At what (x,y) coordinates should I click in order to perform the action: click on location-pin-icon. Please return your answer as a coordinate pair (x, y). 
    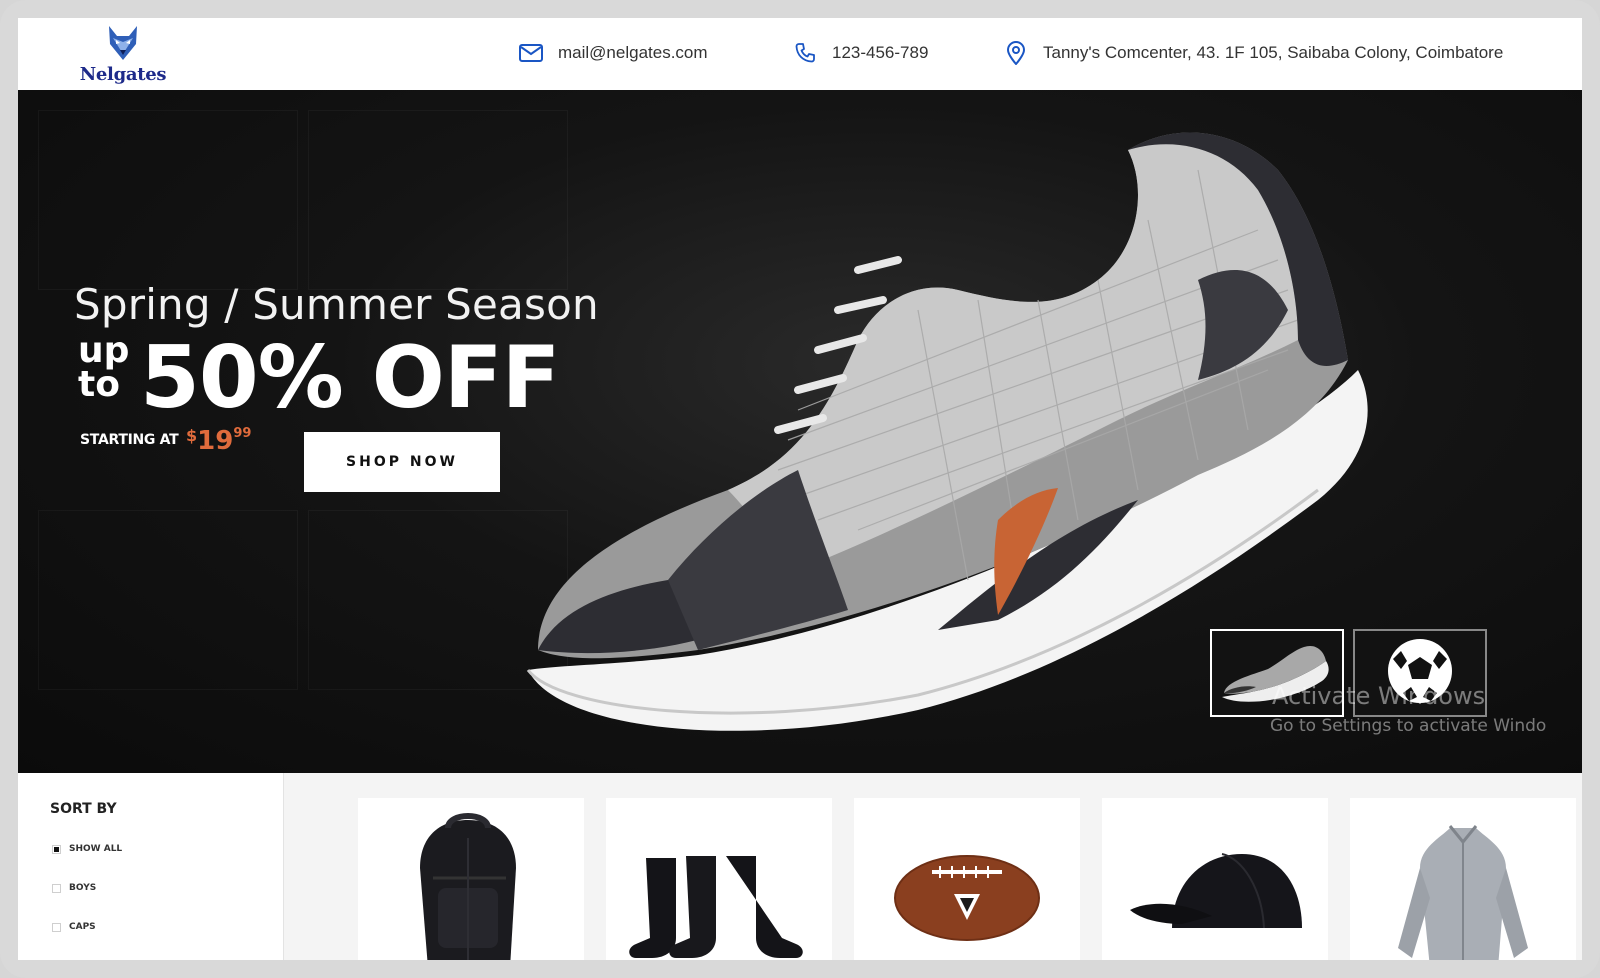
    Looking at the image, I should click on (1016, 53).